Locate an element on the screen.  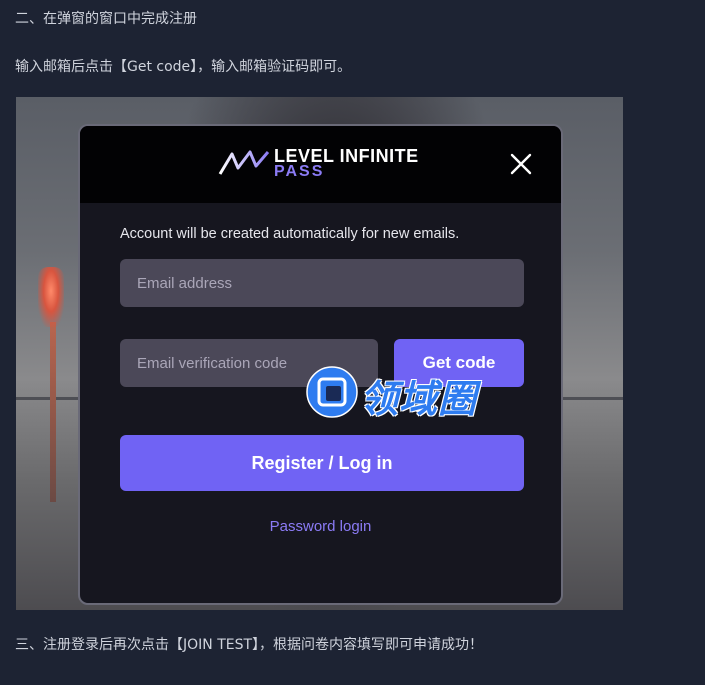
watermark: 领域圈 is located at coordinates (411, 393).